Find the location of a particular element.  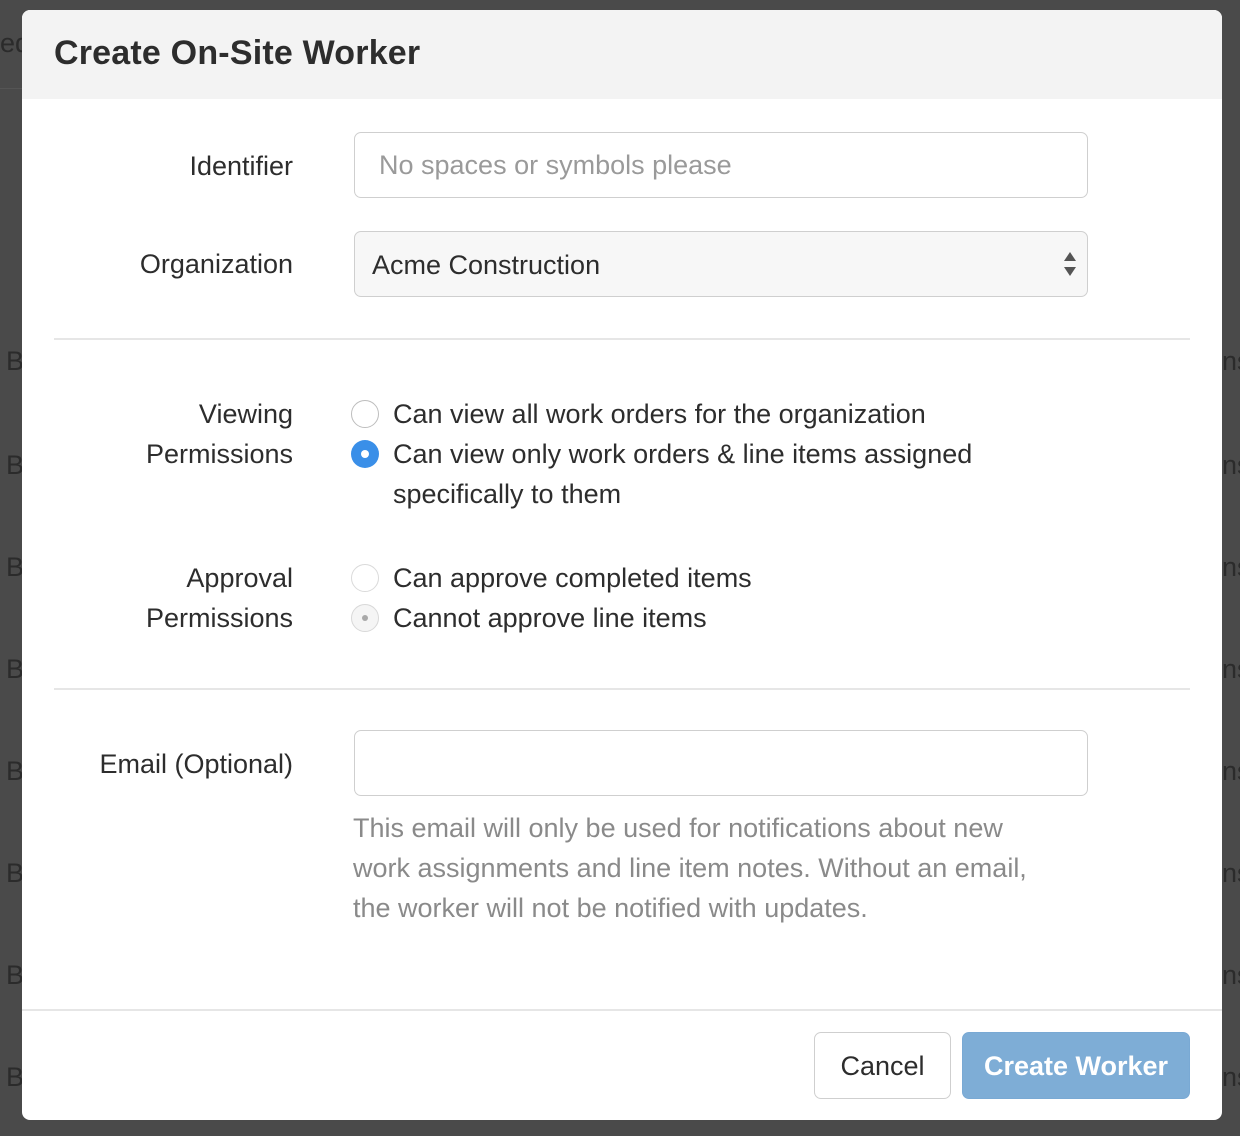

approval-permissions-label: Approval Permissions is located at coordinates (163, 598).